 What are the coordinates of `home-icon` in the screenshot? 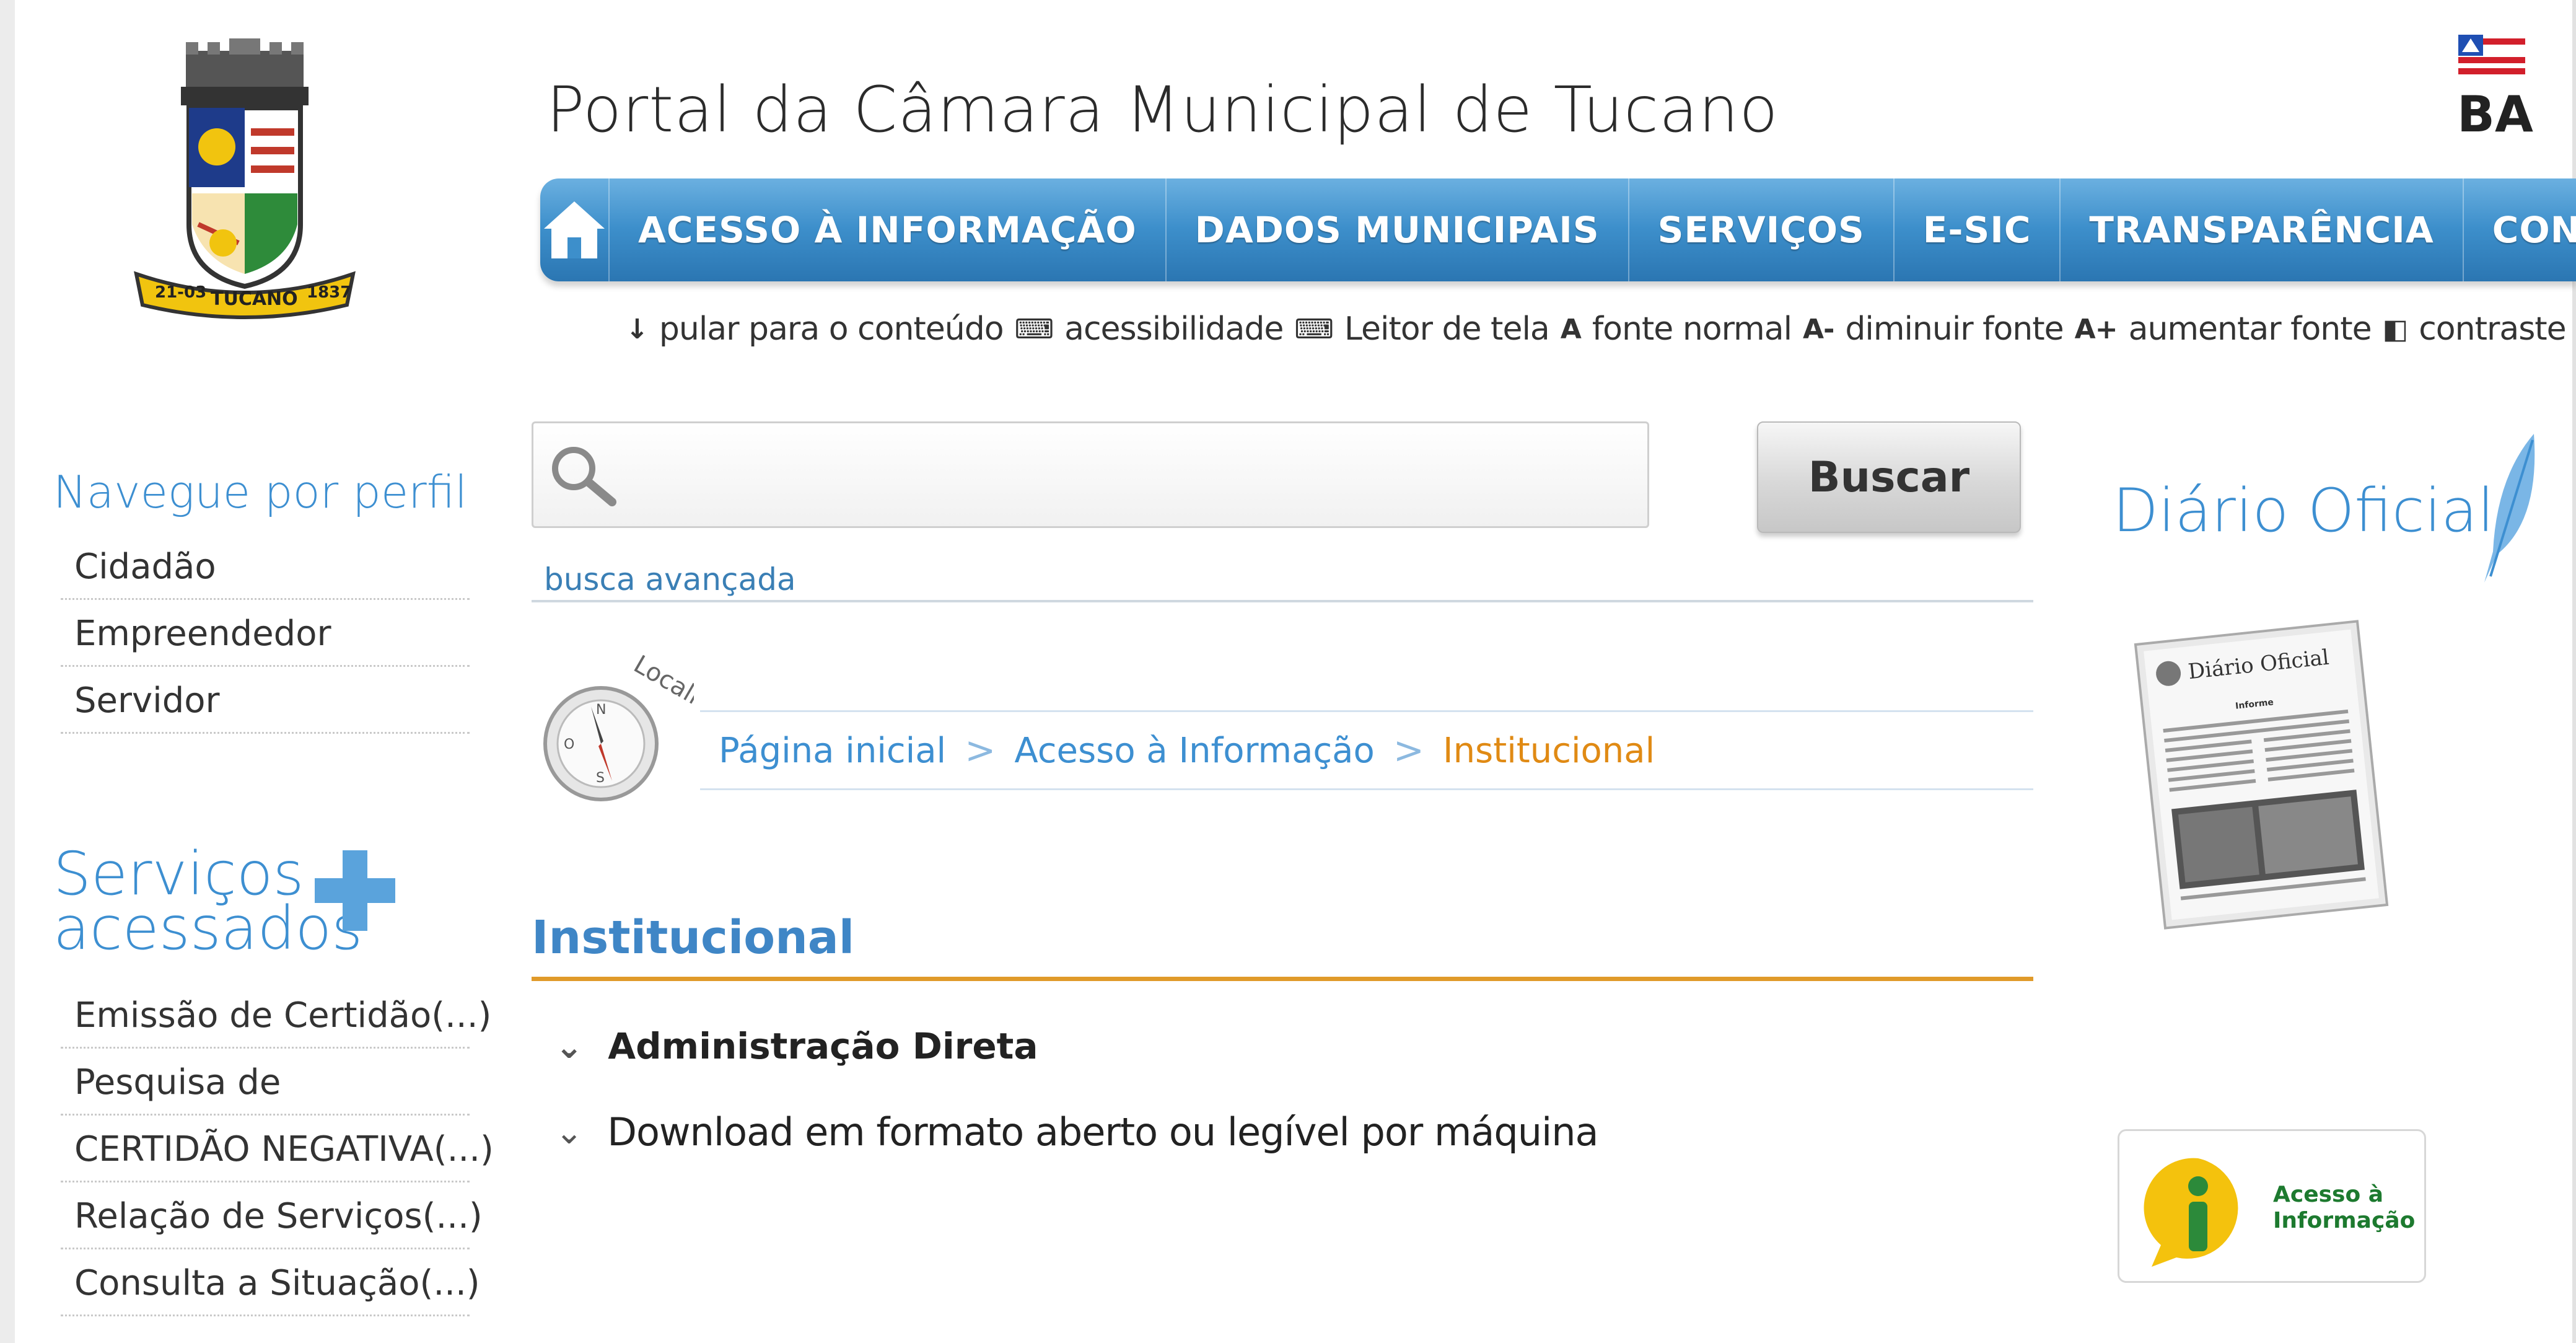 It's located at (574, 229).